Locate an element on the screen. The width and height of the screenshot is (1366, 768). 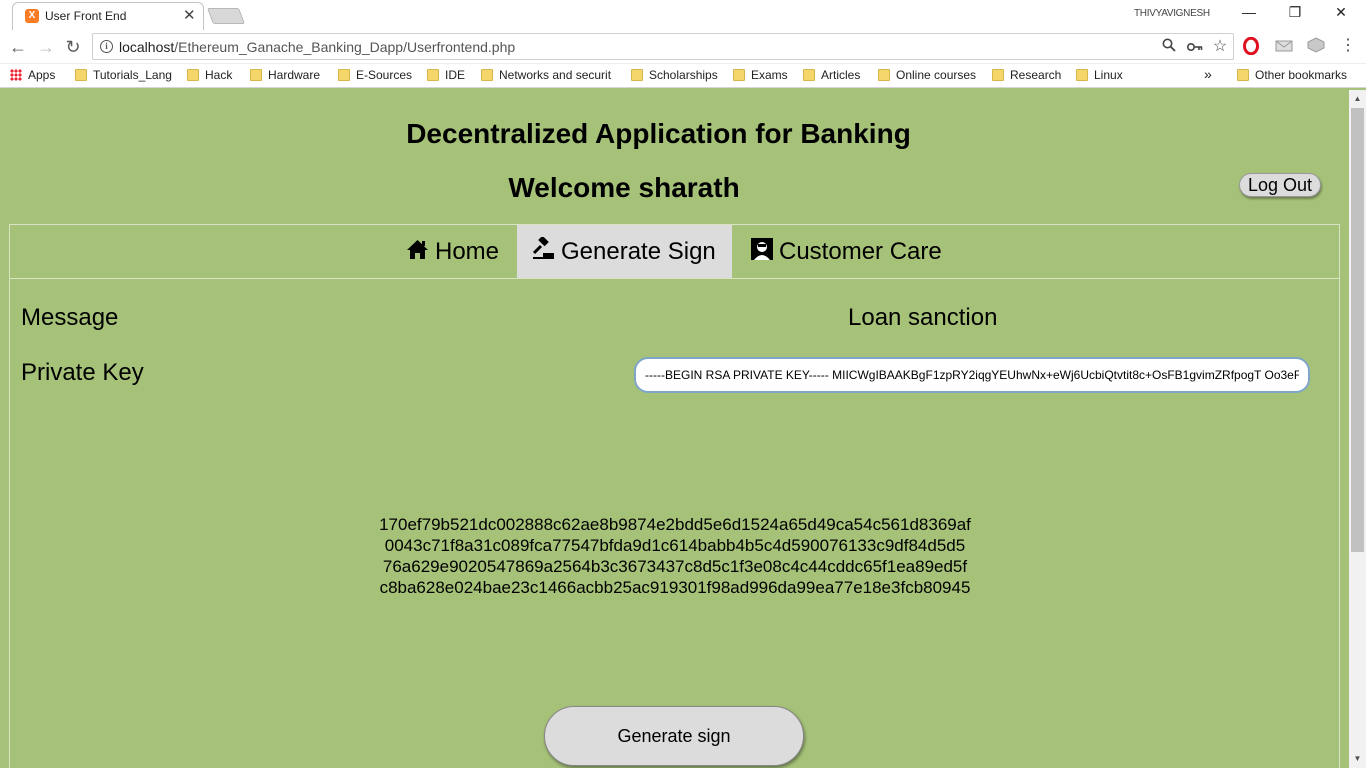
tab-customer-care: Customer Care is located at coordinates (846, 251).